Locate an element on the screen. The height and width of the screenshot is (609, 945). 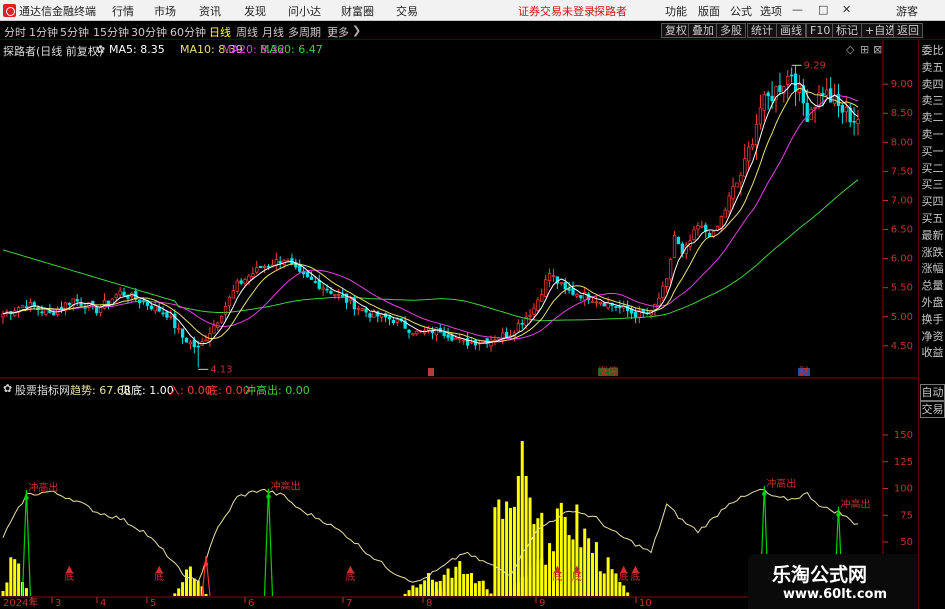
menu-market: 市场 is located at coordinates (165, 11).